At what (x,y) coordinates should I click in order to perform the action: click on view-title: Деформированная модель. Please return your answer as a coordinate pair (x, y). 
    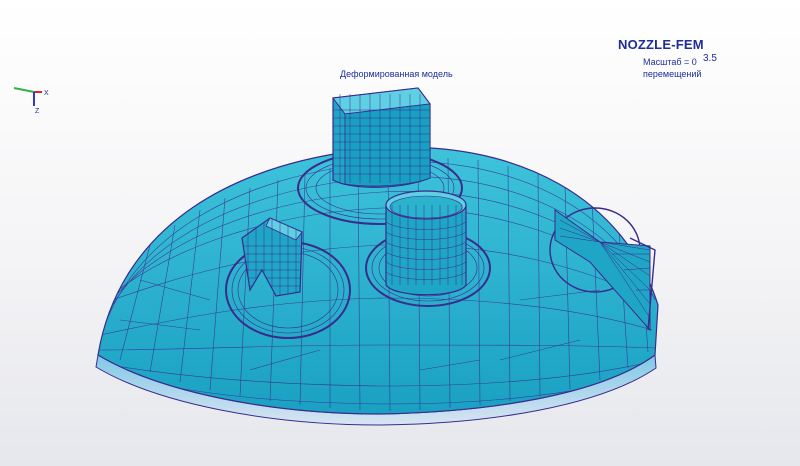
    Looking at the image, I should click on (396, 74).